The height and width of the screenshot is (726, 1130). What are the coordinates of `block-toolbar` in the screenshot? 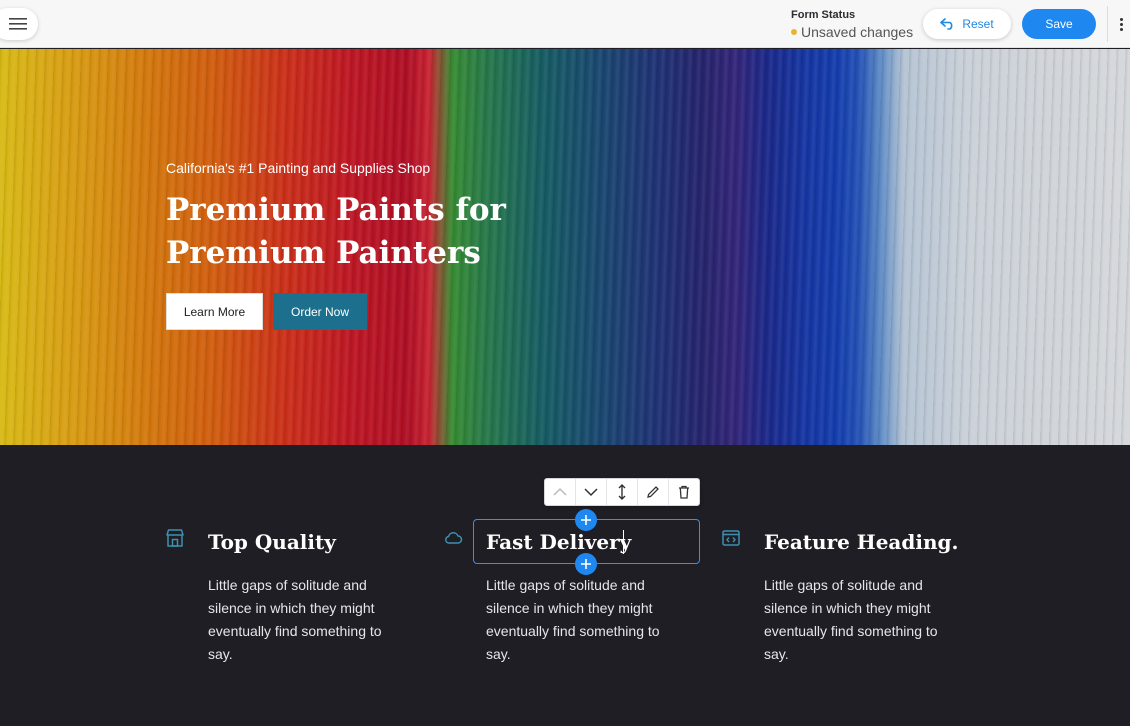 It's located at (622, 492).